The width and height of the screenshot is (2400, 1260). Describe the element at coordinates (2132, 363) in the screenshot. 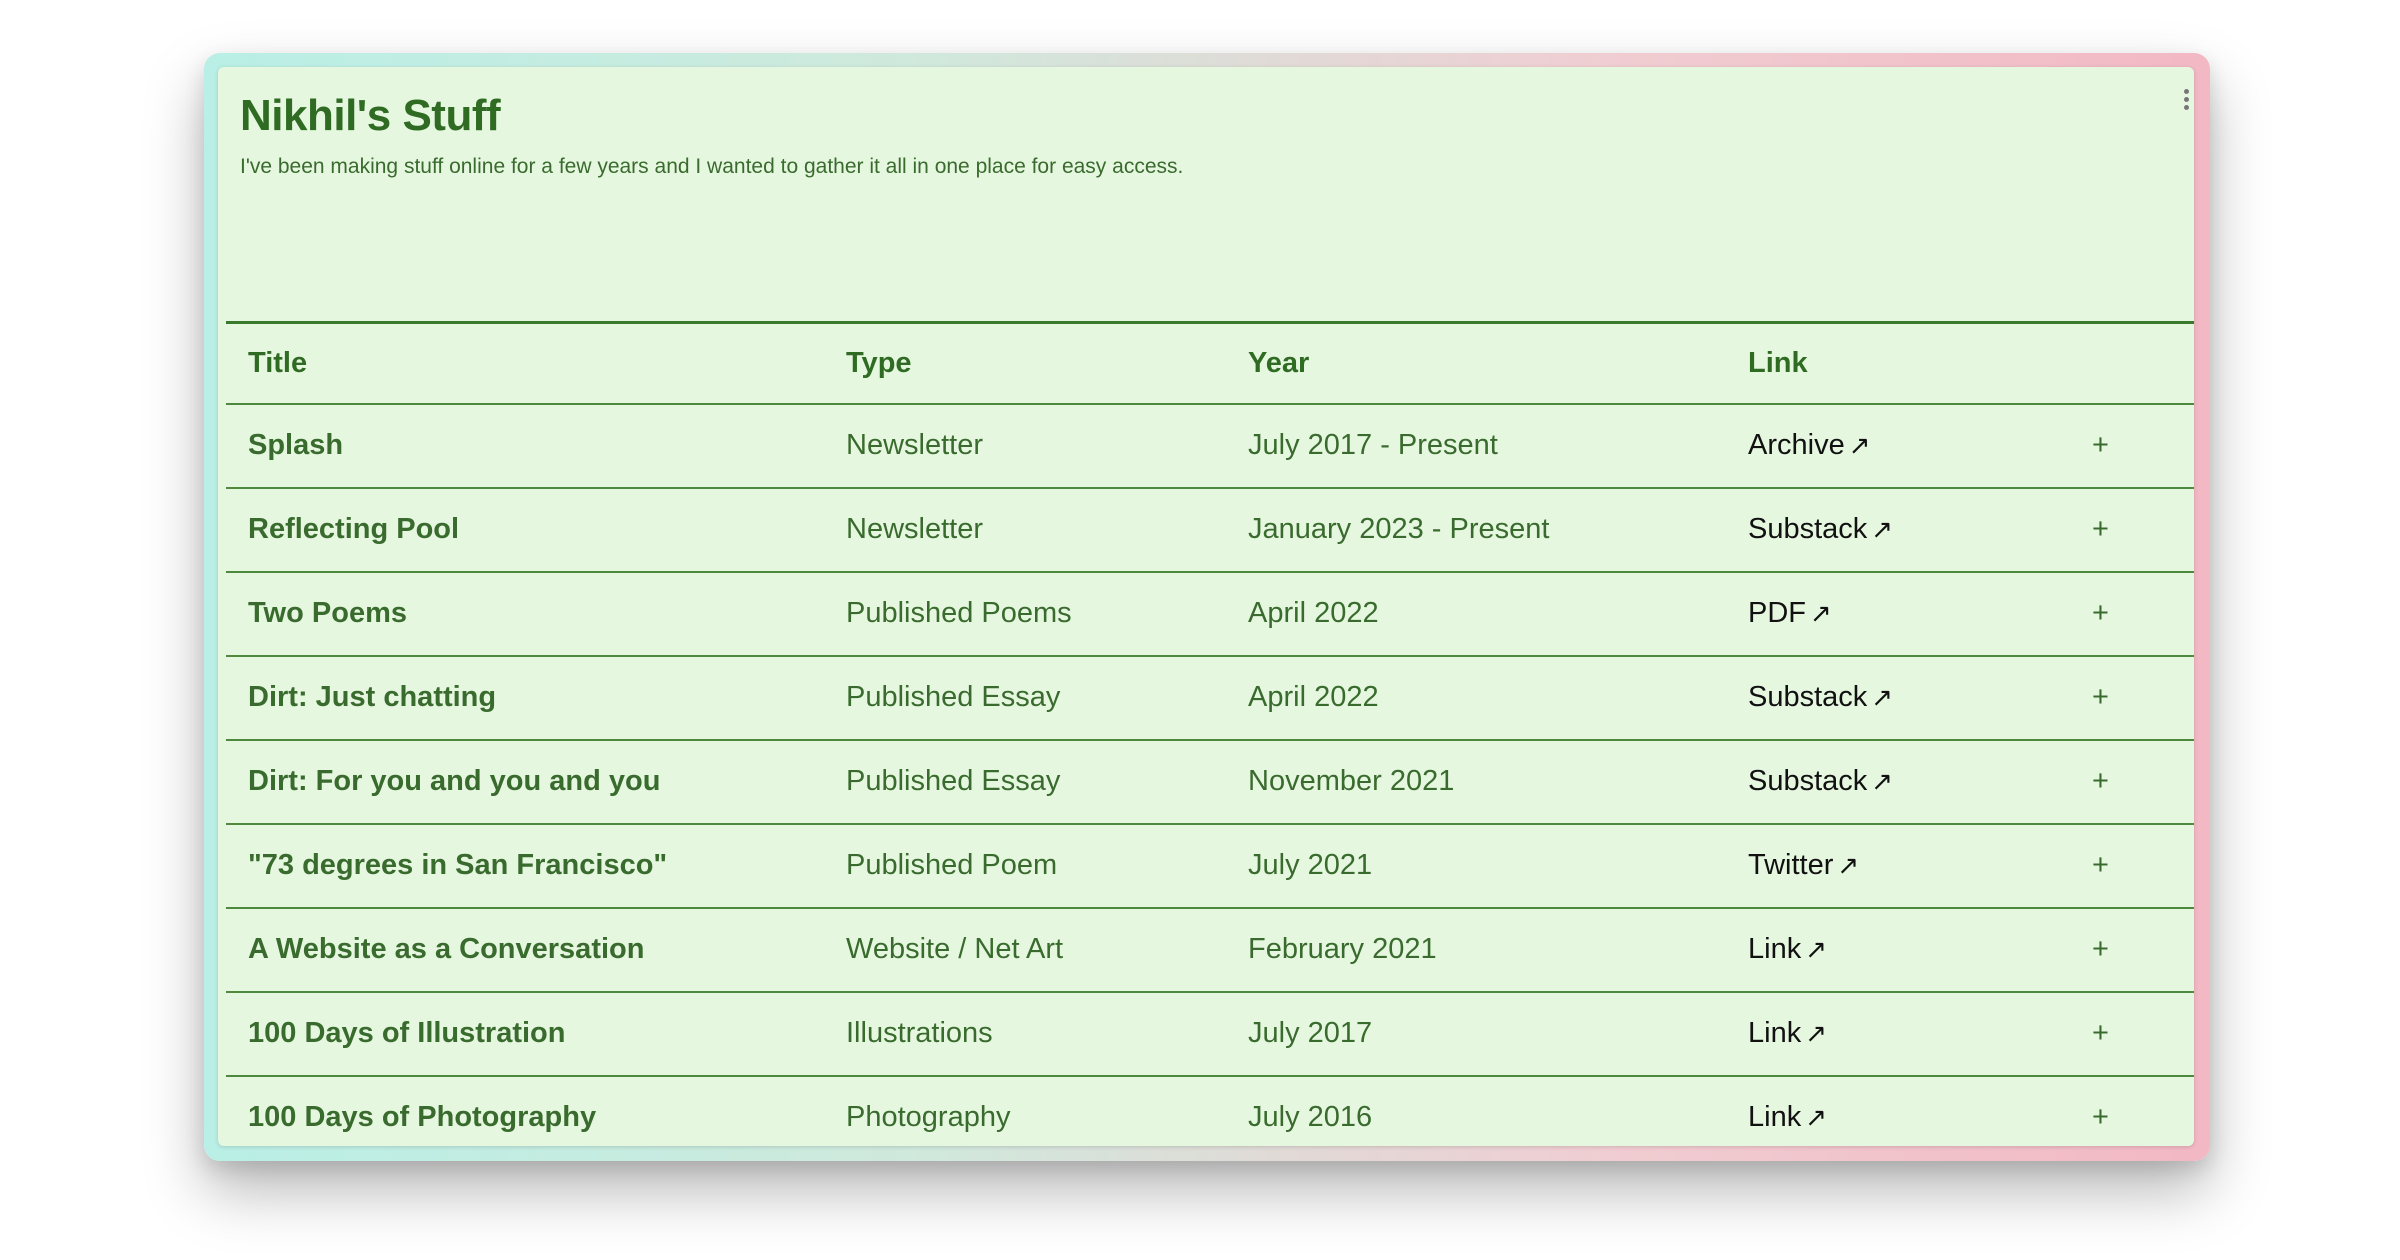

I see `header-expand` at that location.